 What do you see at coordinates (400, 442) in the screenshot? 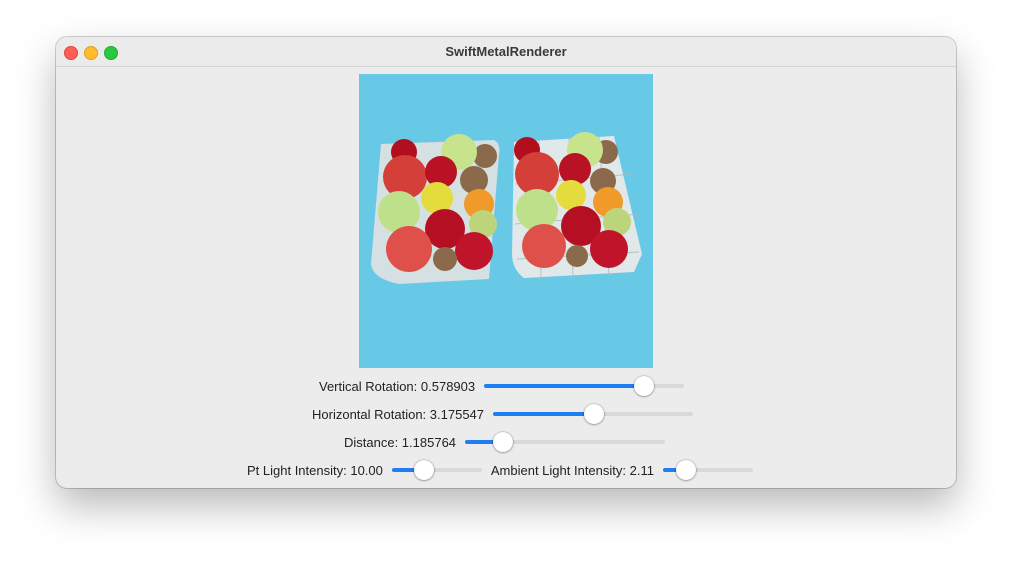
I see `distance-label: Distance: 1.185764` at bounding box center [400, 442].